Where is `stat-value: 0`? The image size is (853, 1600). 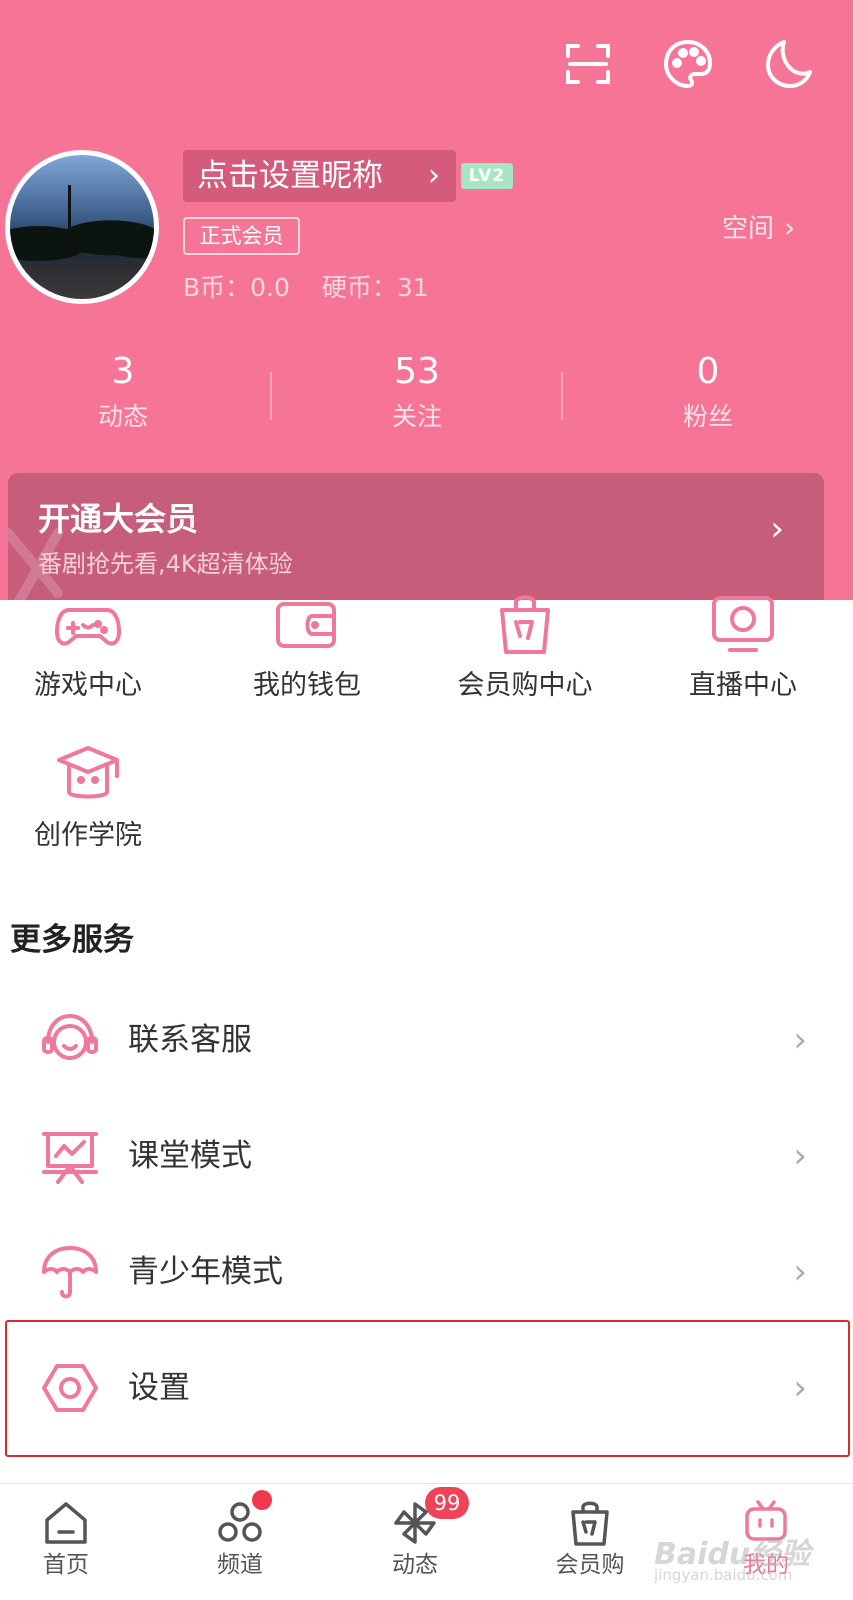
stat-value: 0 is located at coordinates (708, 371).